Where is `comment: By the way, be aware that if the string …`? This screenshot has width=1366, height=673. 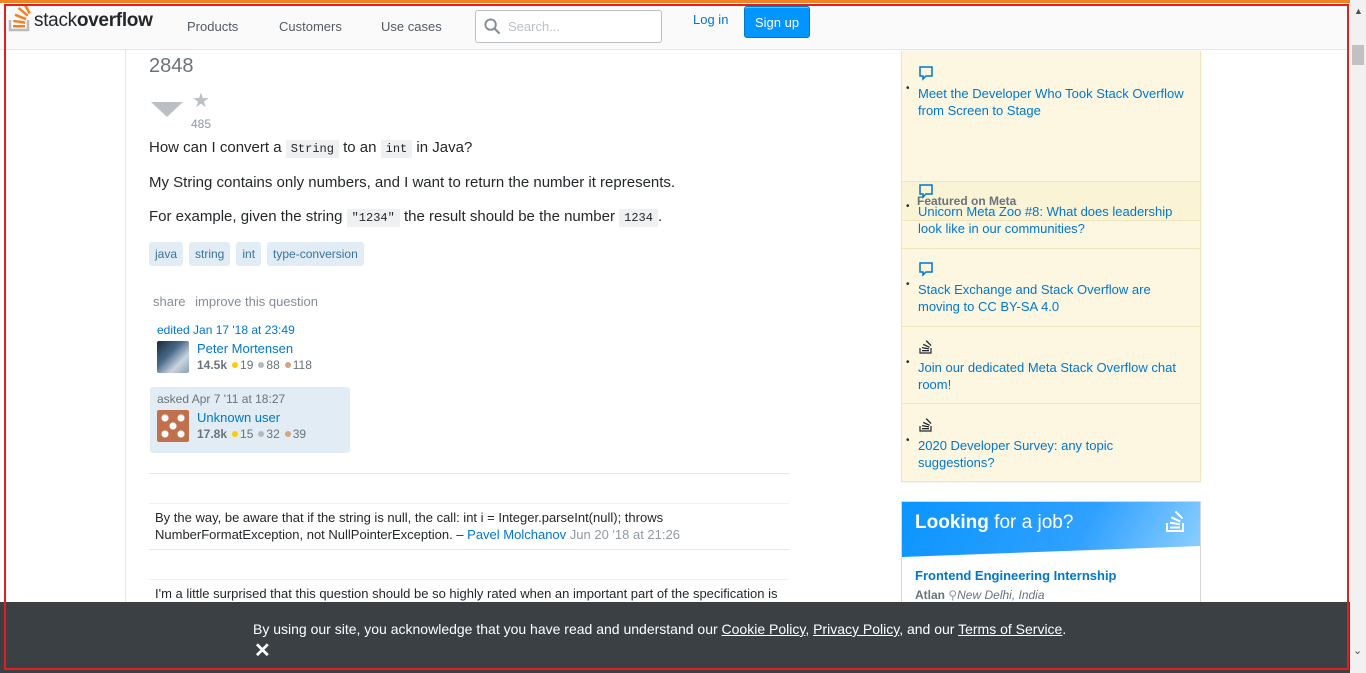
comment: By the way, be aware that if the string … is located at coordinates (469, 526).